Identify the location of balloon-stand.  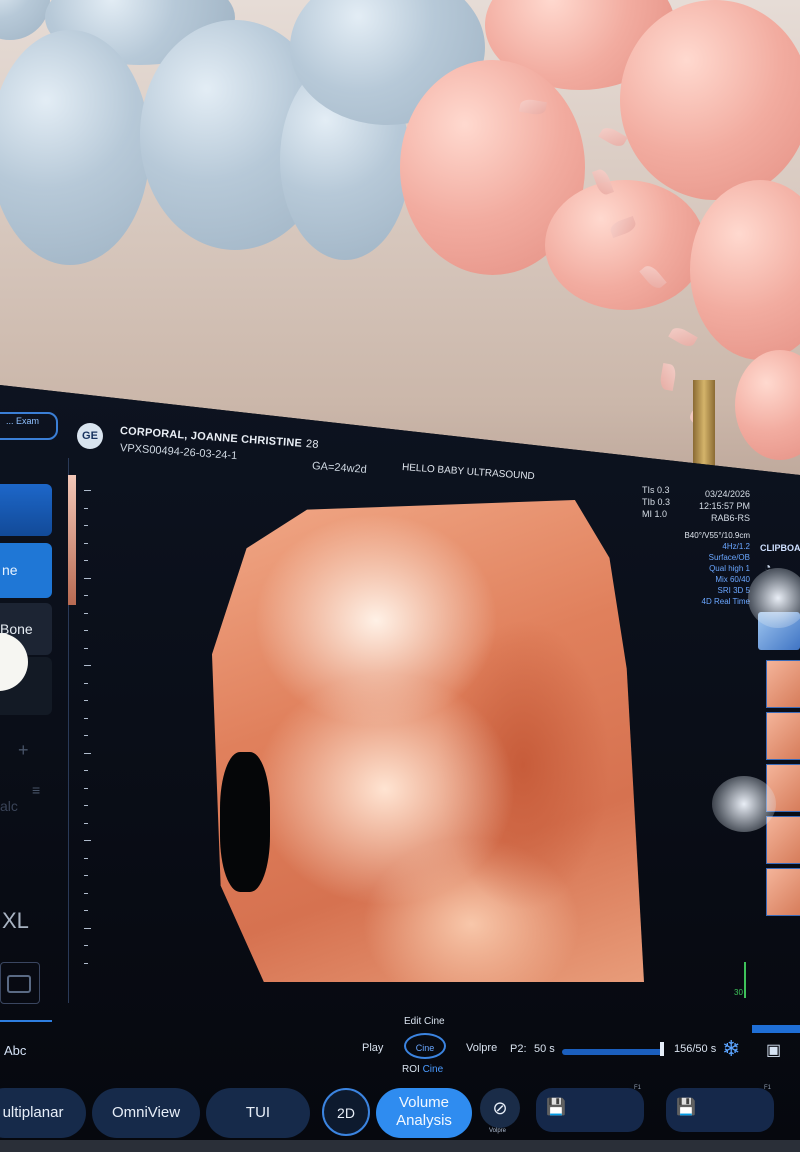
(704, 425).